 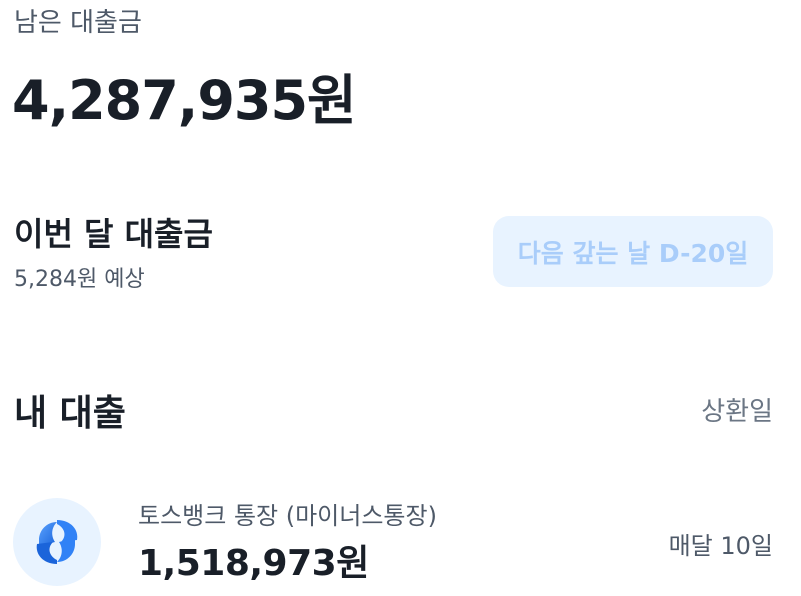 What do you see at coordinates (113, 234) in the screenshot?
I see `this-month-loan-title: 이번 달 대출금` at bounding box center [113, 234].